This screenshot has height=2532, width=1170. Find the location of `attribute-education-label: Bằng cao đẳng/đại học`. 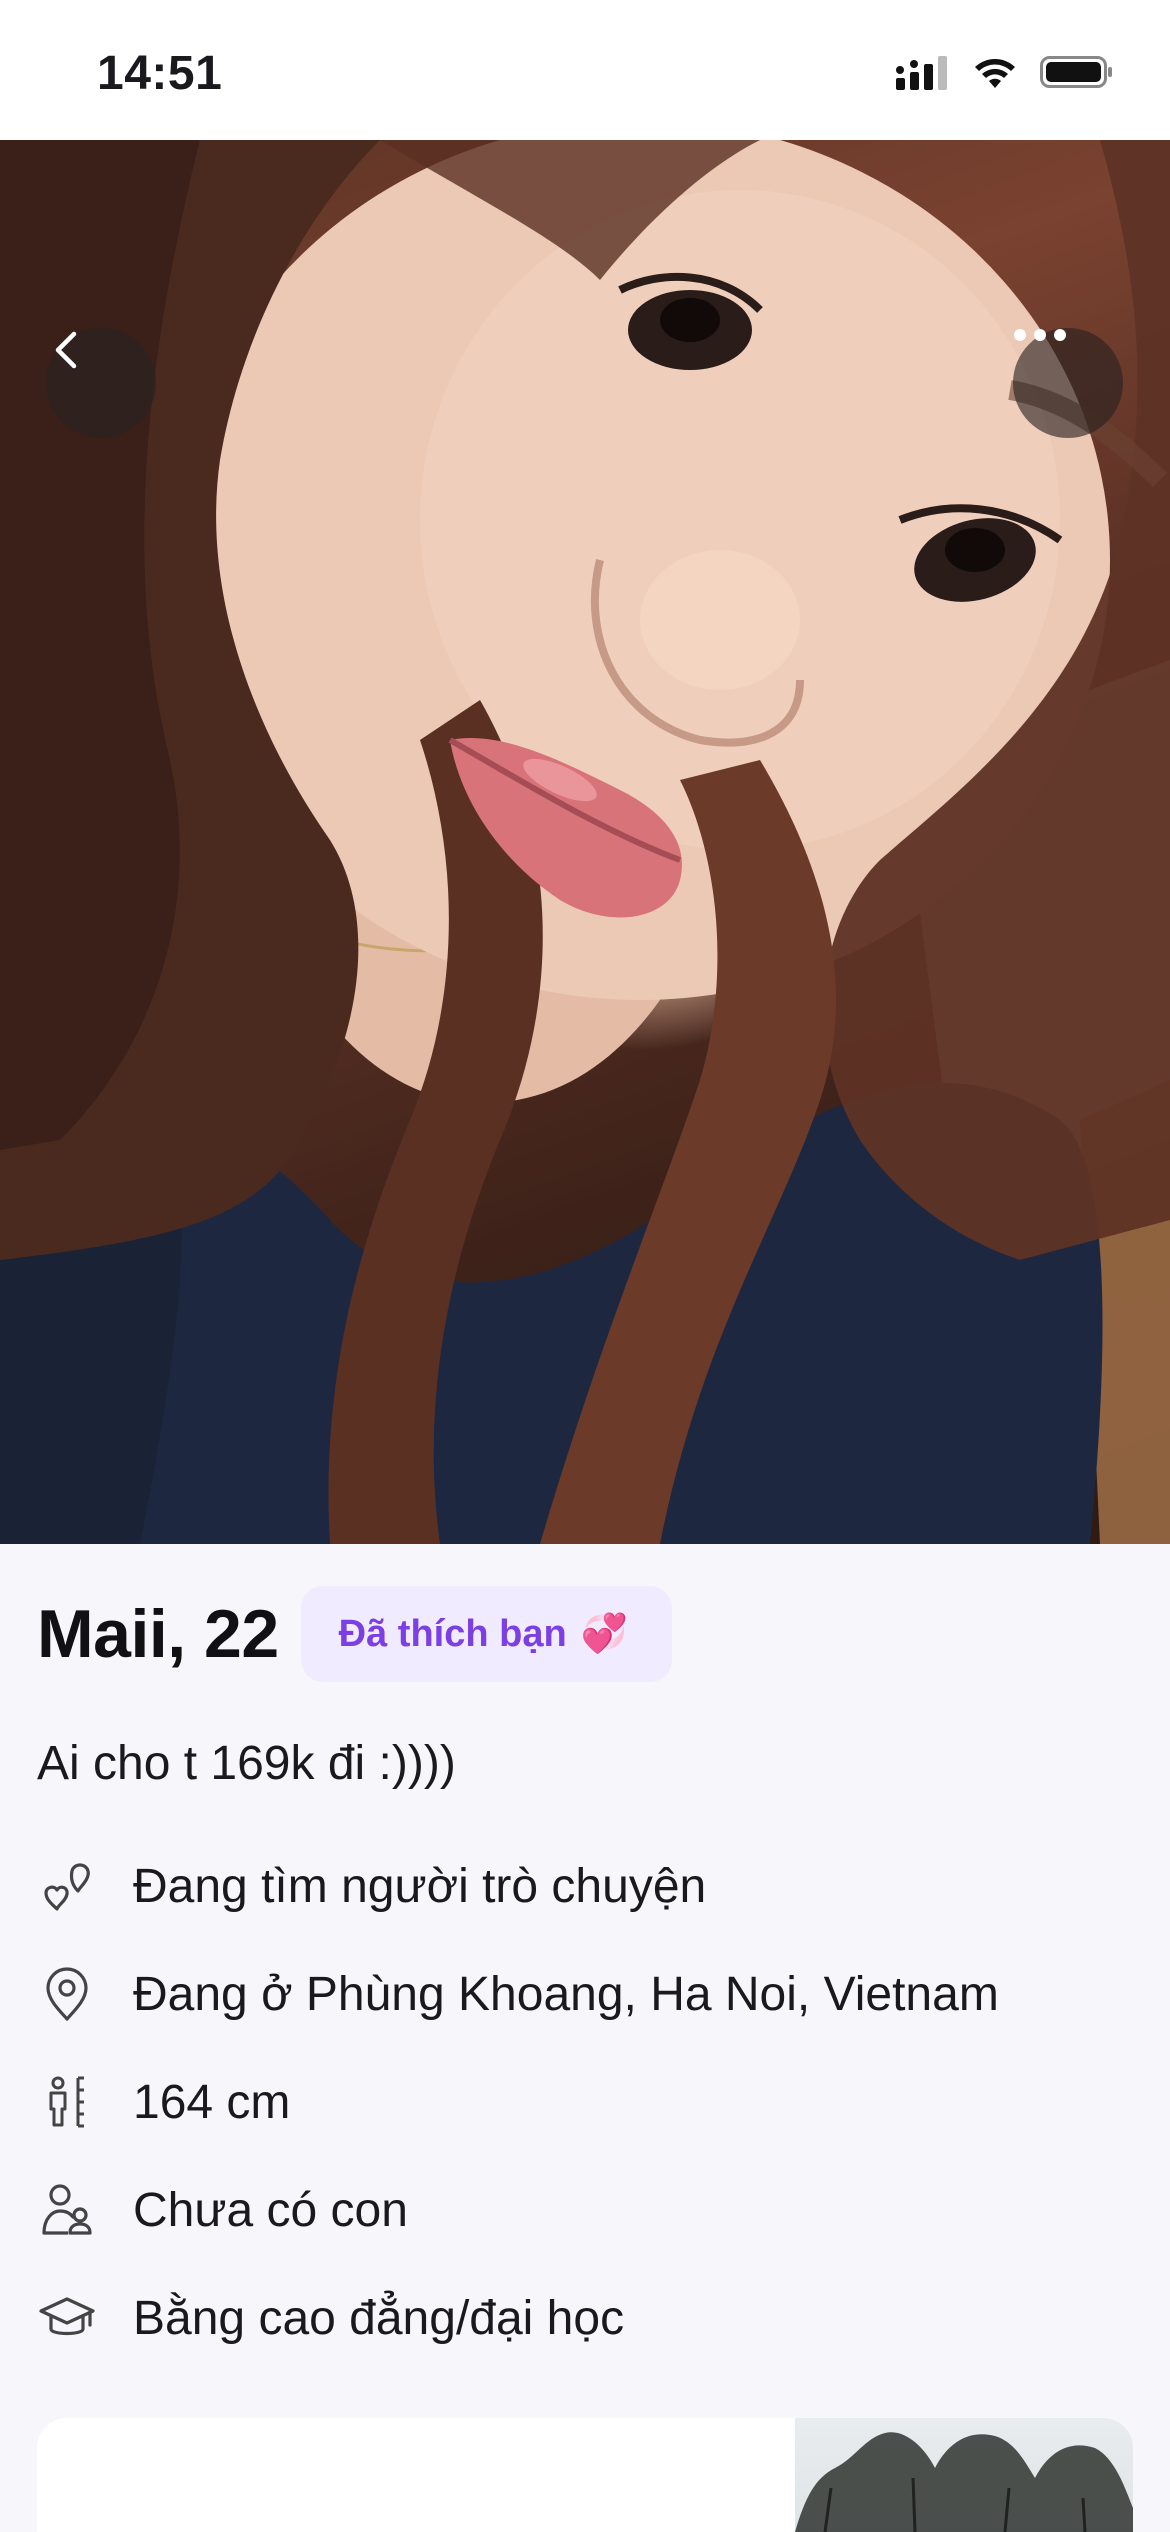

attribute-education-label: Bằng cao đẳng/đại học is located at coordinates (379, 2318).